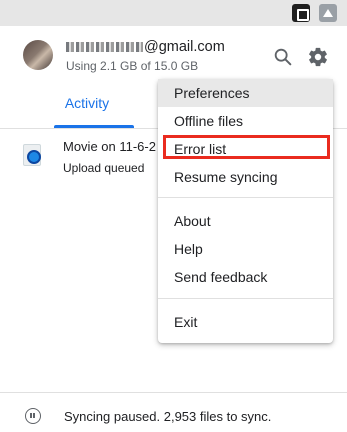 This screenshot has height=432, width=347. What do you see at coordinates (245, 277) in the screenshot?
I see `menu-item-send-feedback: Send feedback` at bounding box center [245, 277].